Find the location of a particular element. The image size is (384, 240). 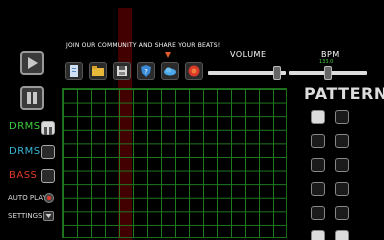

play-button is located at coordinates (32, 63).